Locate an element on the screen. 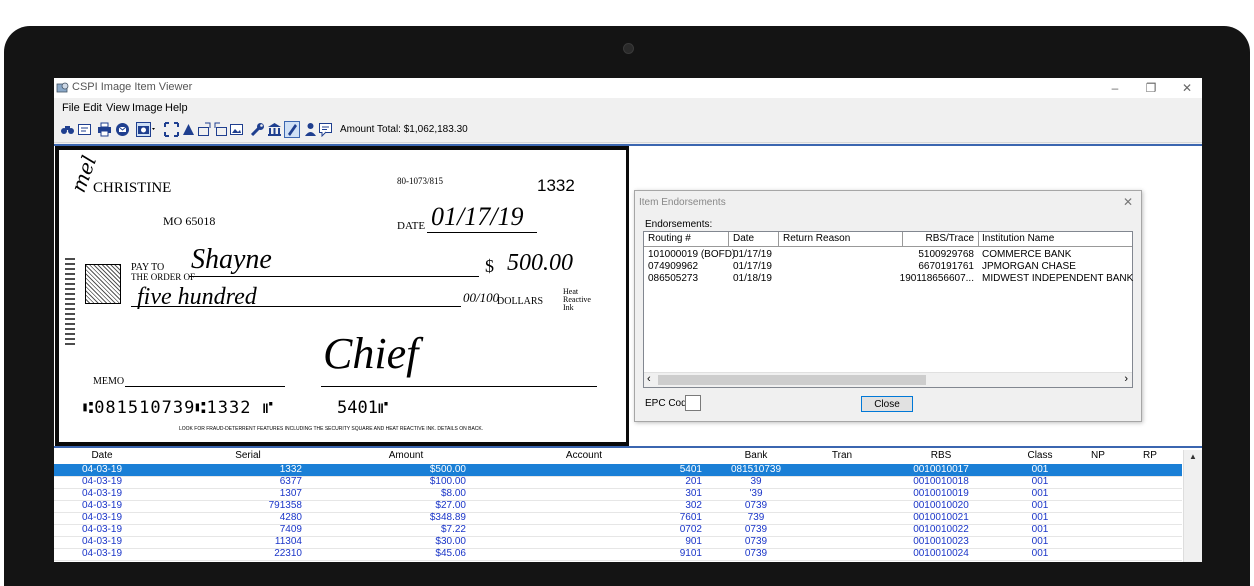 This screenshot has height=586, width=1254. grid-col-serial: Serial is located at coordinates (248, 455).